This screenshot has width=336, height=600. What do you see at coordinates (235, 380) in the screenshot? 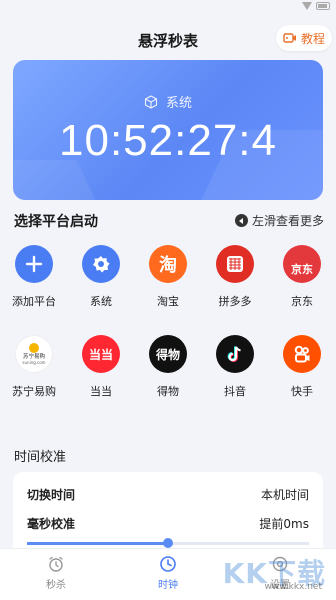
I see `platform-douyin: 抖音` at bounding box center [235, 380].